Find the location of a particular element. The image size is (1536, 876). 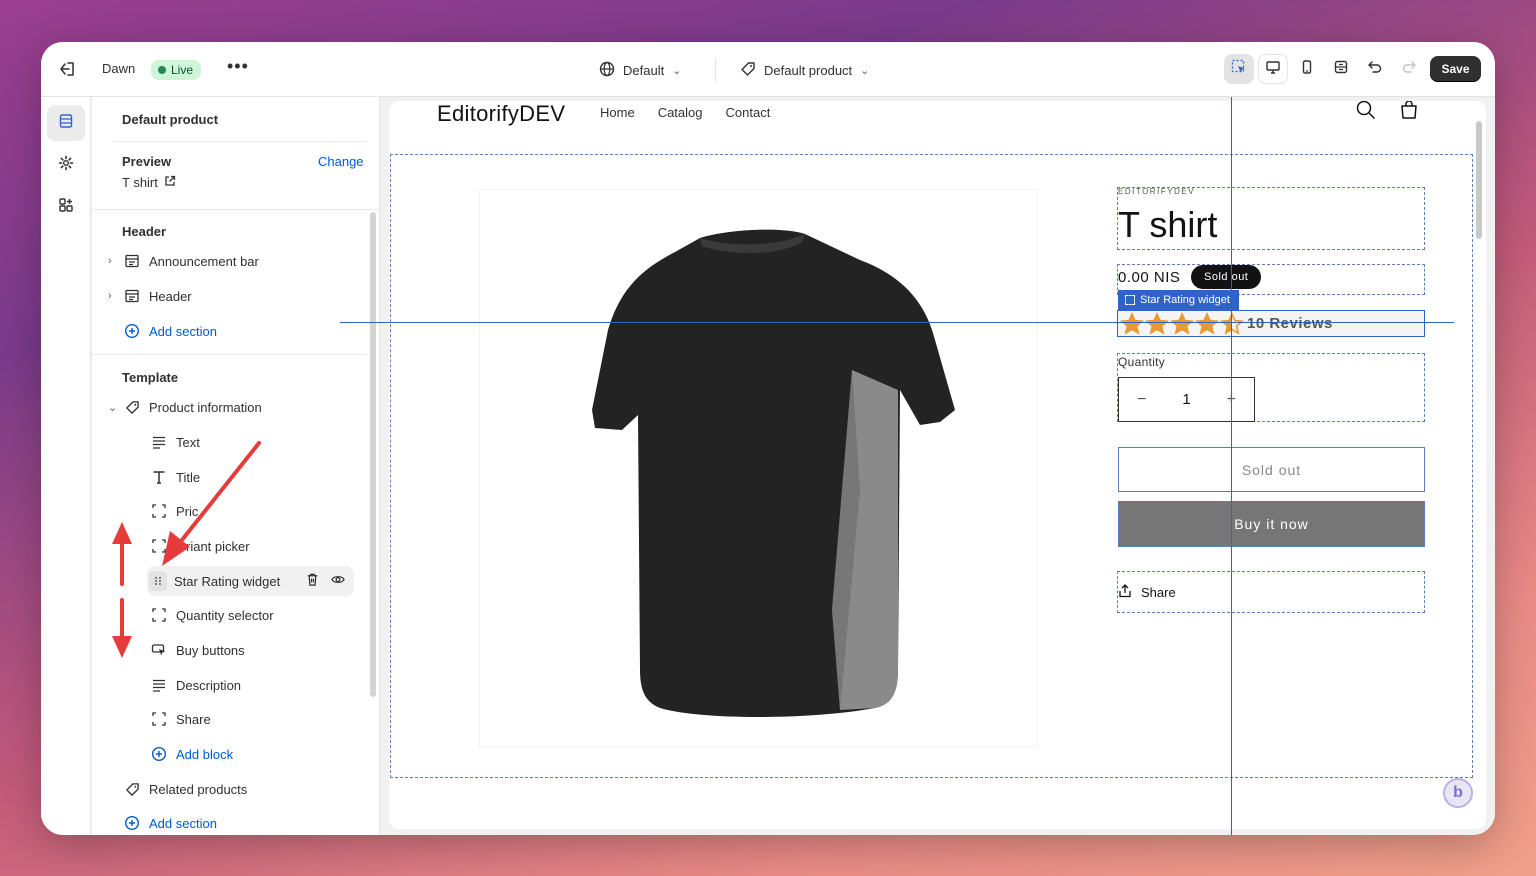

sidebar-item-product-information: ⌄ Product information is located at coordinates (185, 407).